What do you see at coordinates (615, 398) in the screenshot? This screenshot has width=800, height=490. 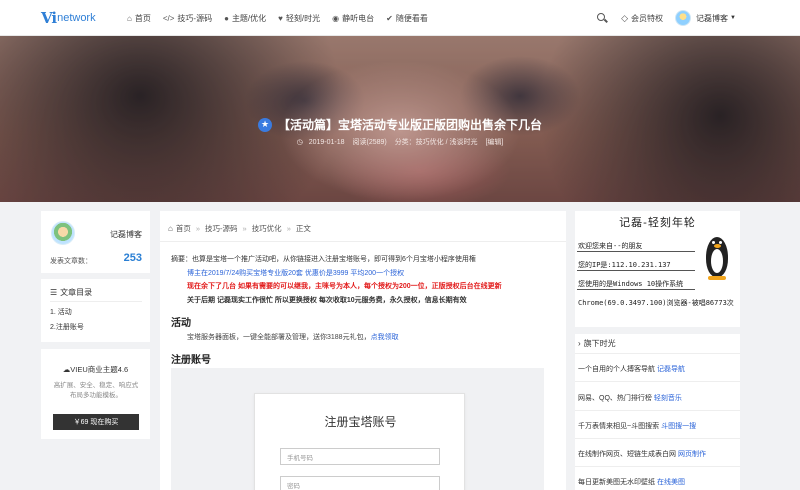 I see `link-desc: 网易、QQ、热门排行榜` at bounding box center [615, 398].